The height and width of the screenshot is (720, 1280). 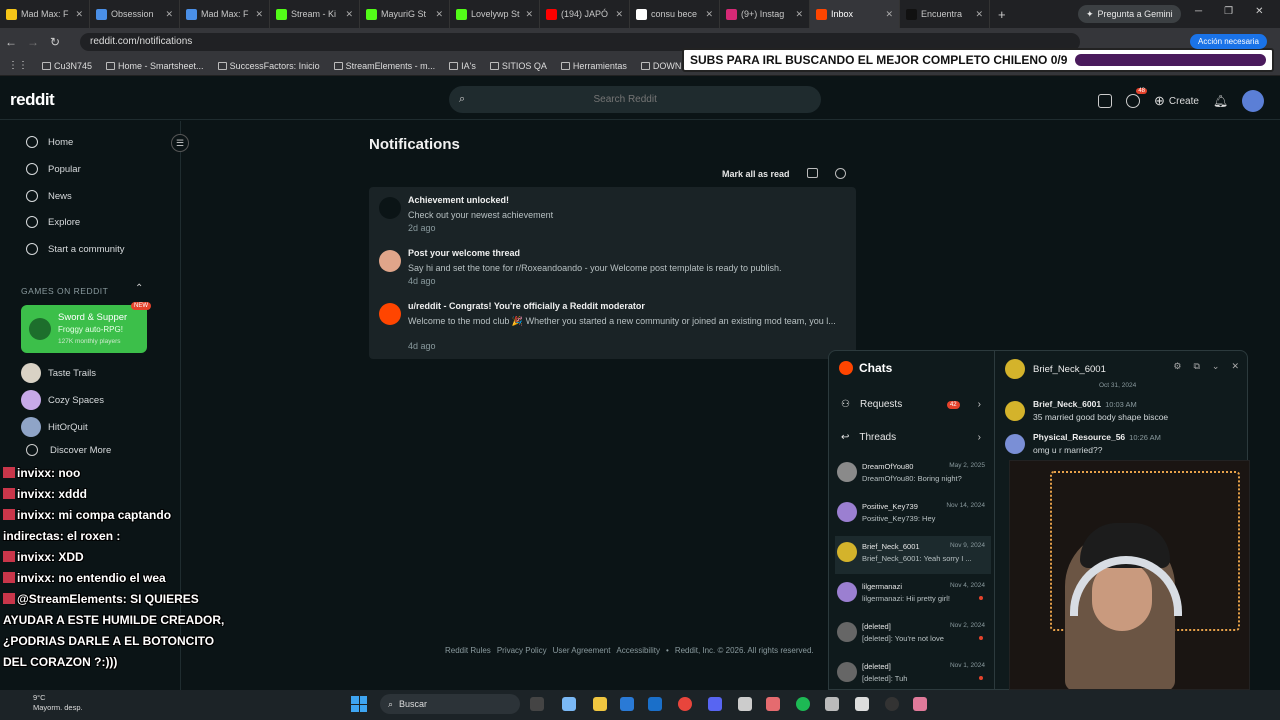 What do you see at coordinates (315, 14) in the screenshot?
I see `browser-tab: Stream - Ki ✕` at bounding box center [315, 14].